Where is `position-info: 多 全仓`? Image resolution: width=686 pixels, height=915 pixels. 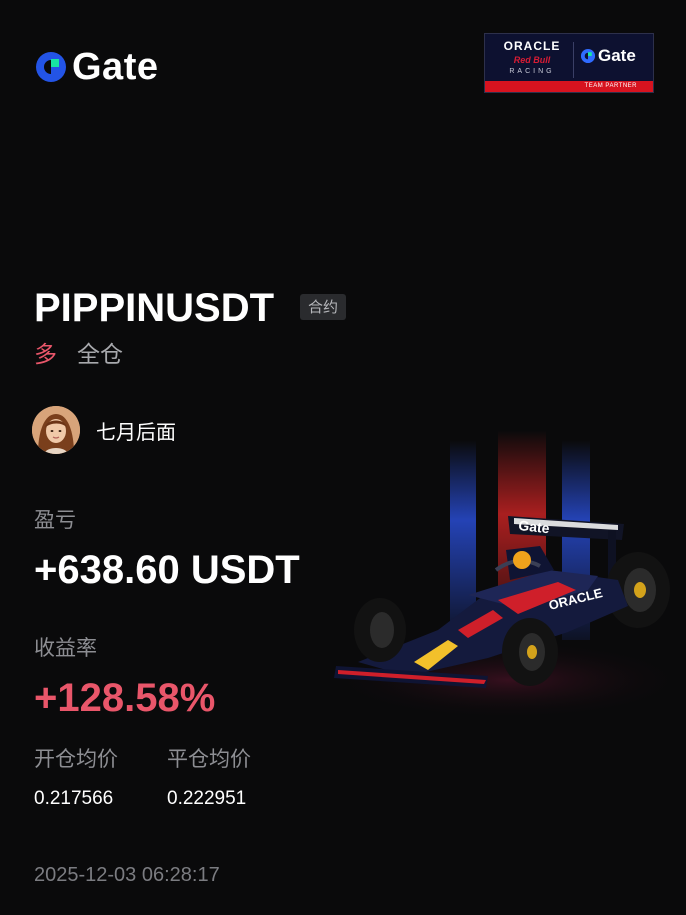 position-info: 多 全仓 is located at coordinates (78, 355).